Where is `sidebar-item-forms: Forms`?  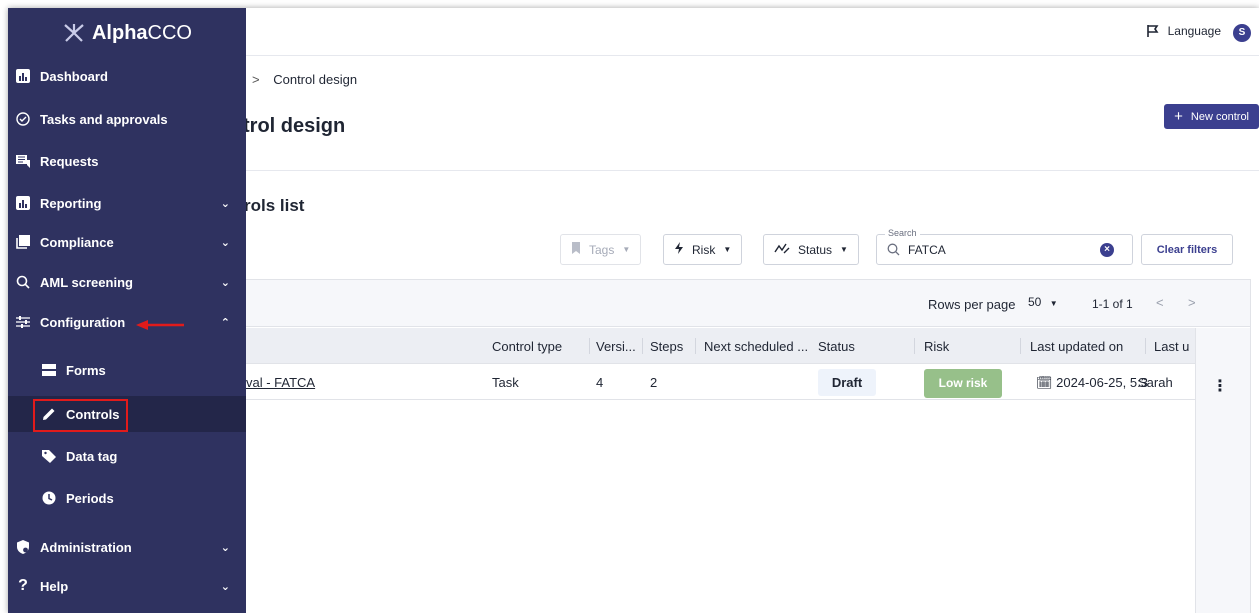
sidebar-item-forms: Forms is located at coordinates (127, 370).